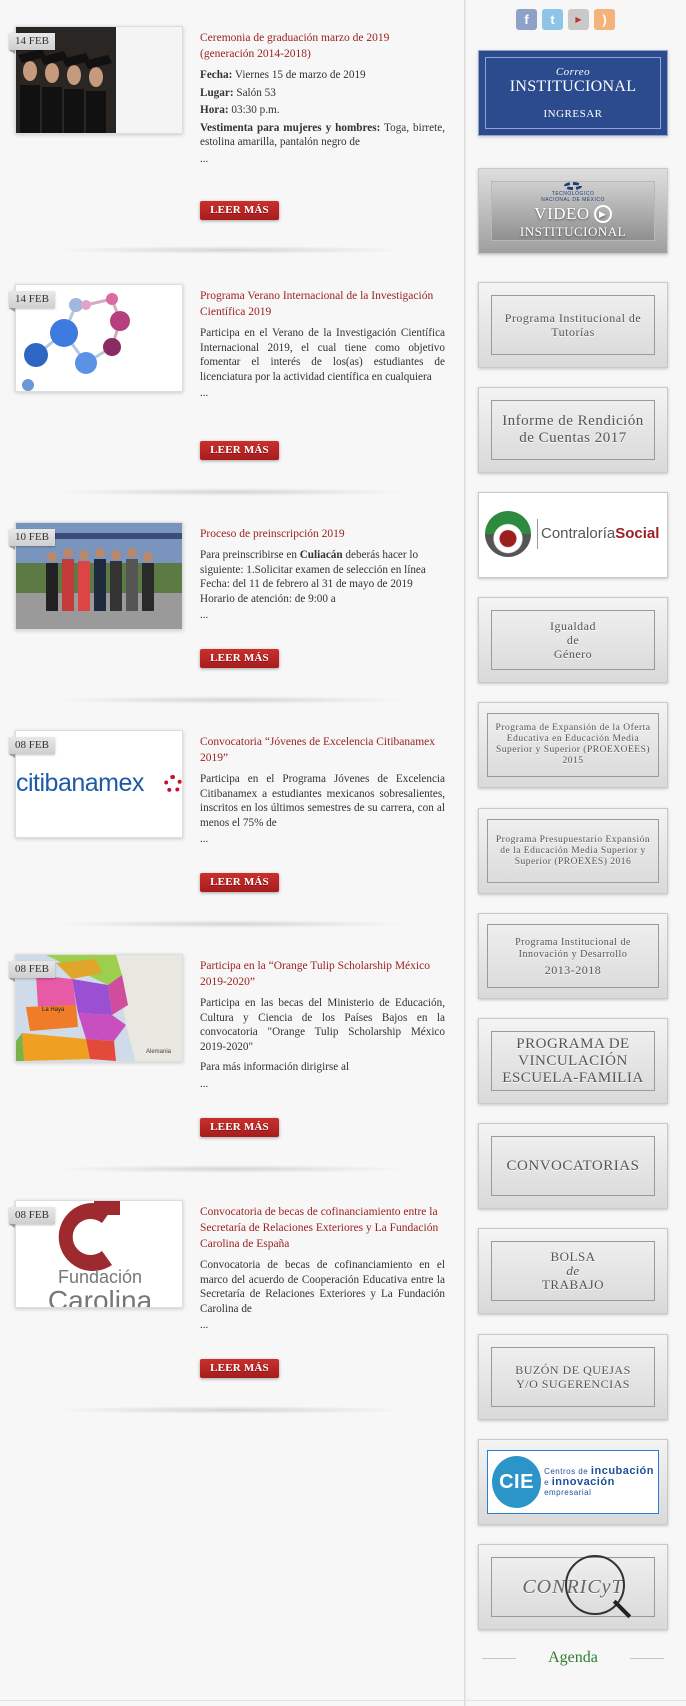  Describe the element at coordinates (568, 1492) in the screenshot. I see `cie-t5: empresarial` at that location.